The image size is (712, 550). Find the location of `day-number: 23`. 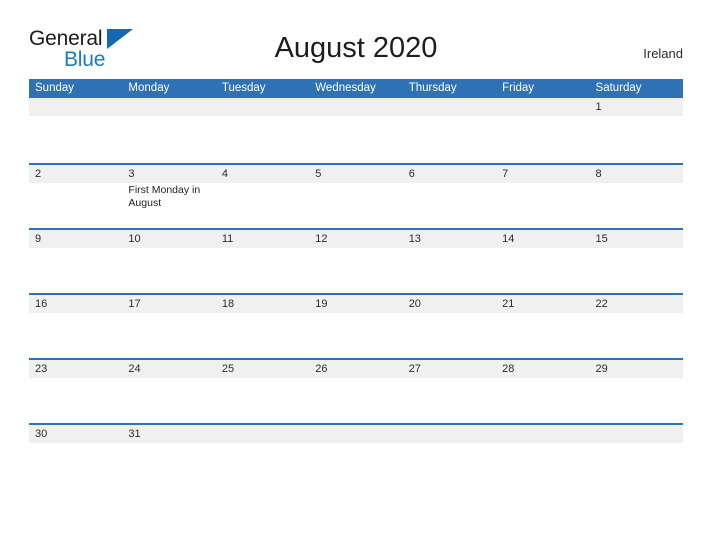

day-number: 23 is located at coordinates (75, 369).